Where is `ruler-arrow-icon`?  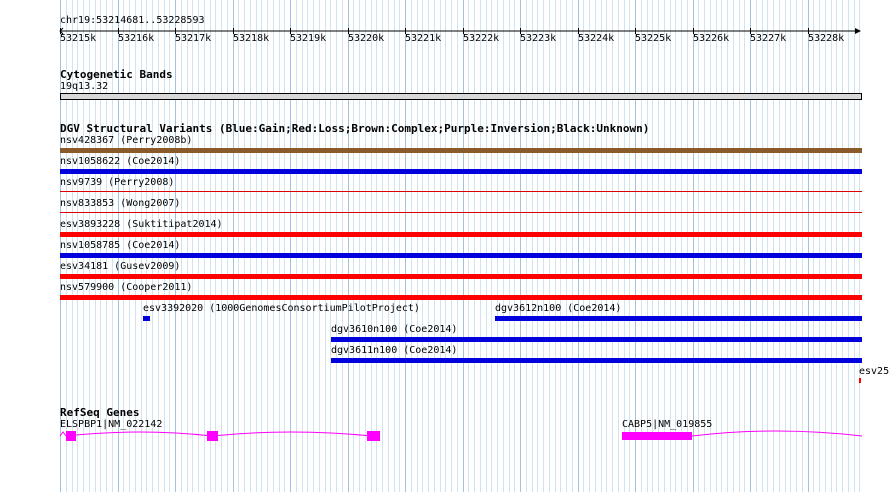 ruler-arrow-icon is located at coordinates (858, 31).